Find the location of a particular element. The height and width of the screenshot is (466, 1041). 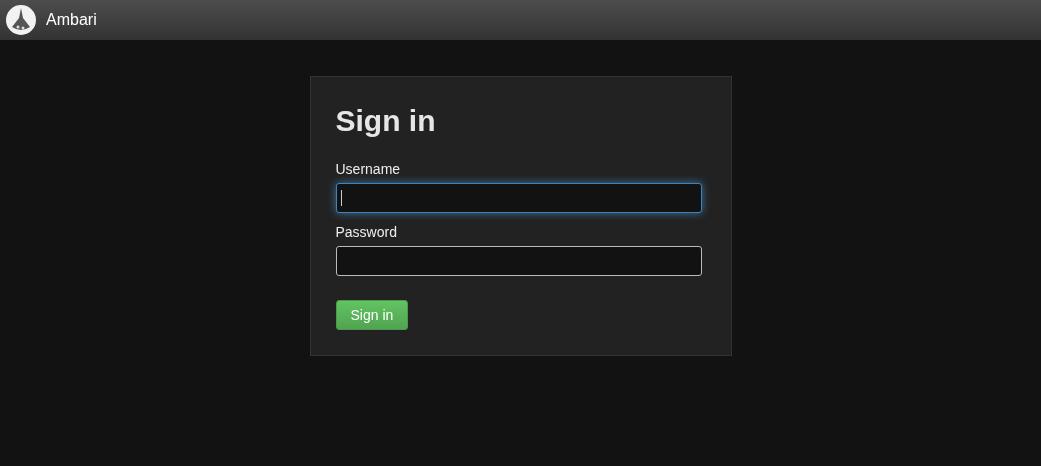

form-title: Sign in is located at coordinates (386, 121).